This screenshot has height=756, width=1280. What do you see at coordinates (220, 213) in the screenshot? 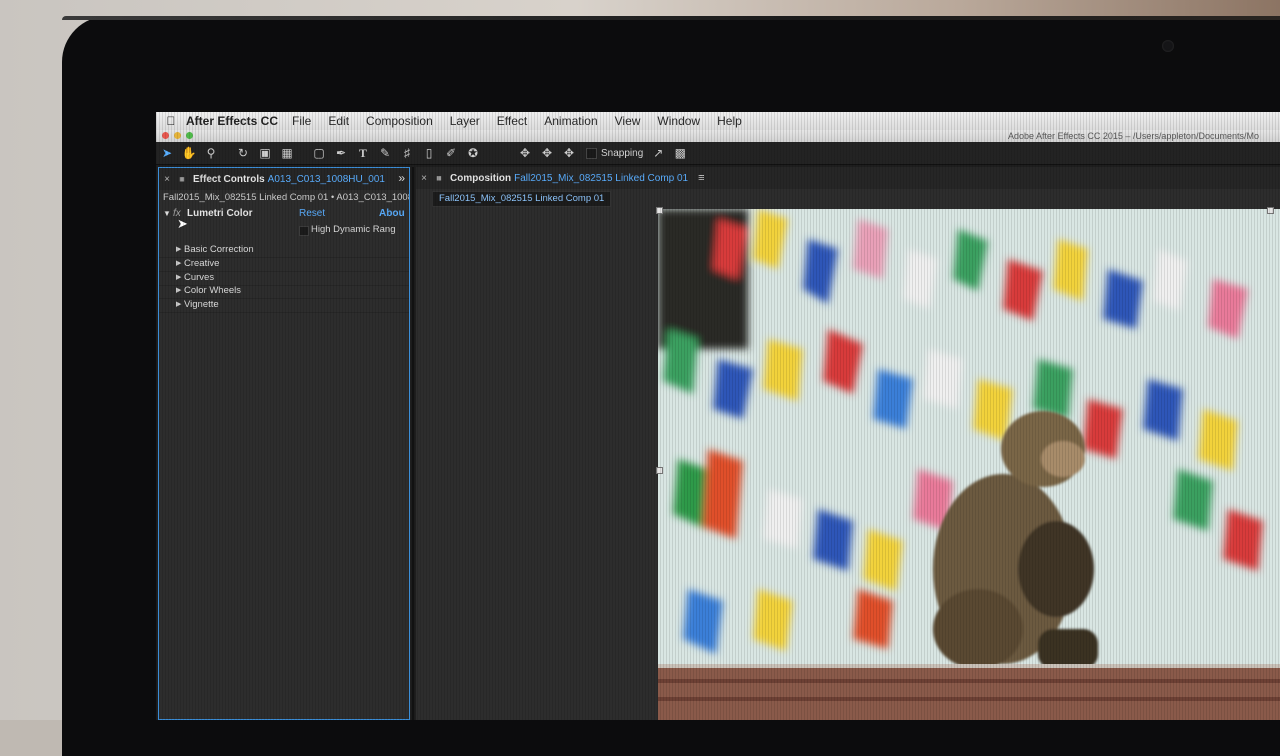
I see `effect-name: Lumetri Color` at bounding box center [220, 213].